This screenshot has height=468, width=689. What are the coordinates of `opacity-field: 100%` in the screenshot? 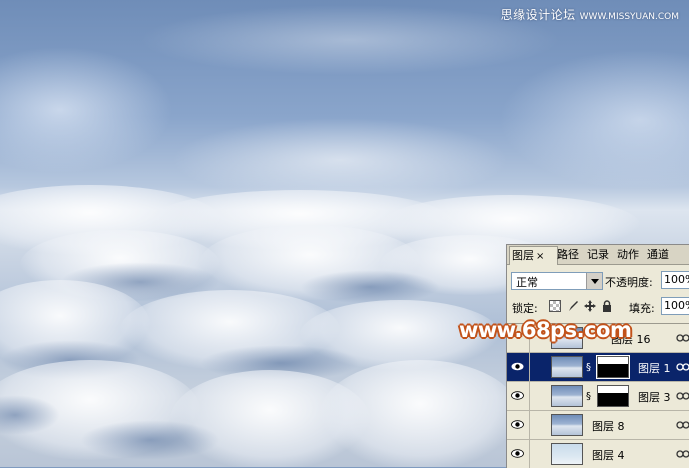 It's located at (675, 280).